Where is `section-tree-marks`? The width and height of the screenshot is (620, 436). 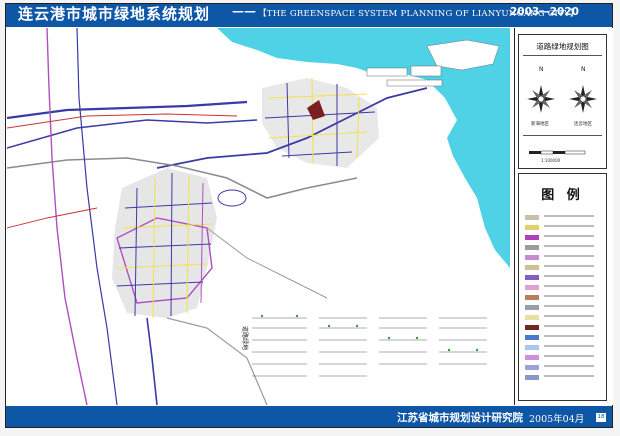 section-tree-marks is located at coordinates (369, 333).